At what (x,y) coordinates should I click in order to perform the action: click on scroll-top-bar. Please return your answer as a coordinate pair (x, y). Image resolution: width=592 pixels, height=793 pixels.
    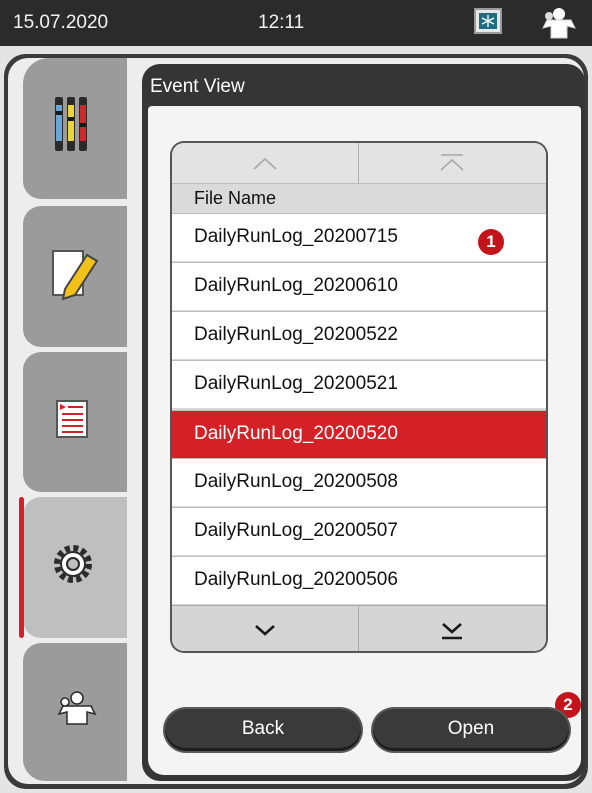
    Looking at the image, I should click on (359, 163).